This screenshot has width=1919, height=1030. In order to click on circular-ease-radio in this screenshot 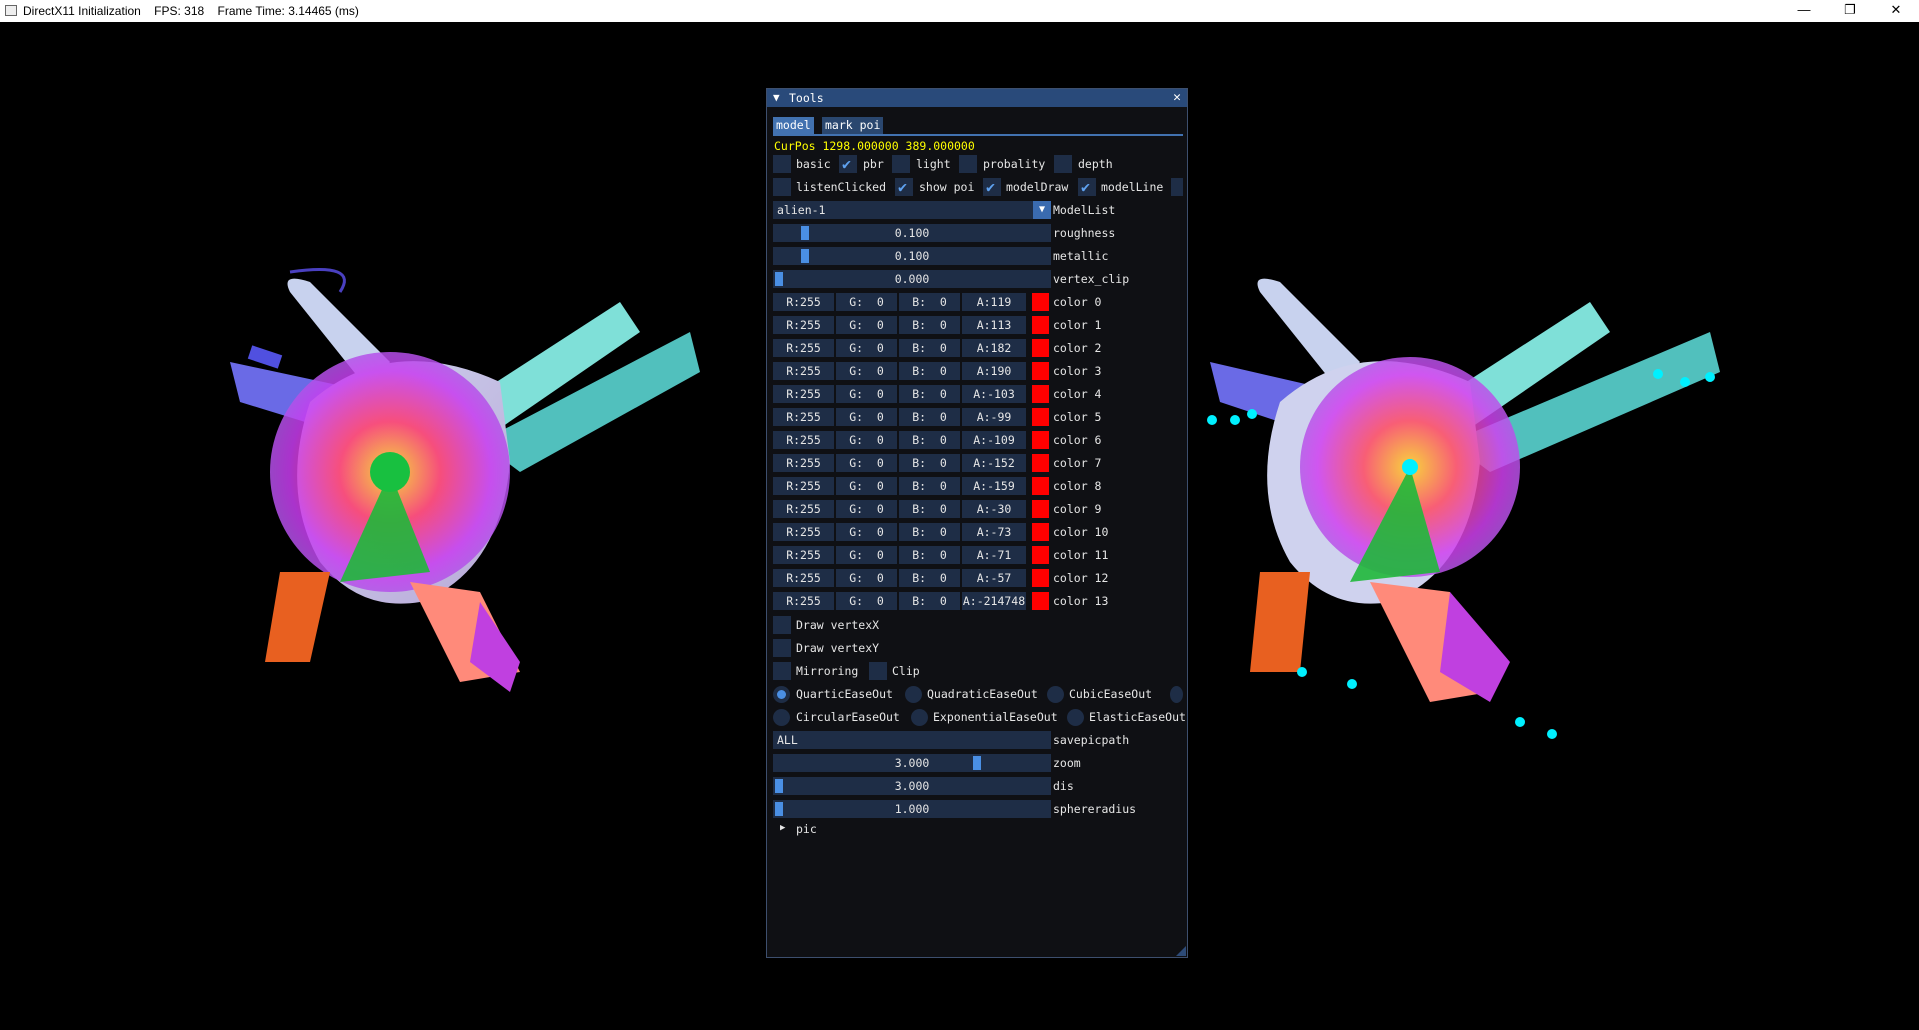, I will do `click(781, 717)`.